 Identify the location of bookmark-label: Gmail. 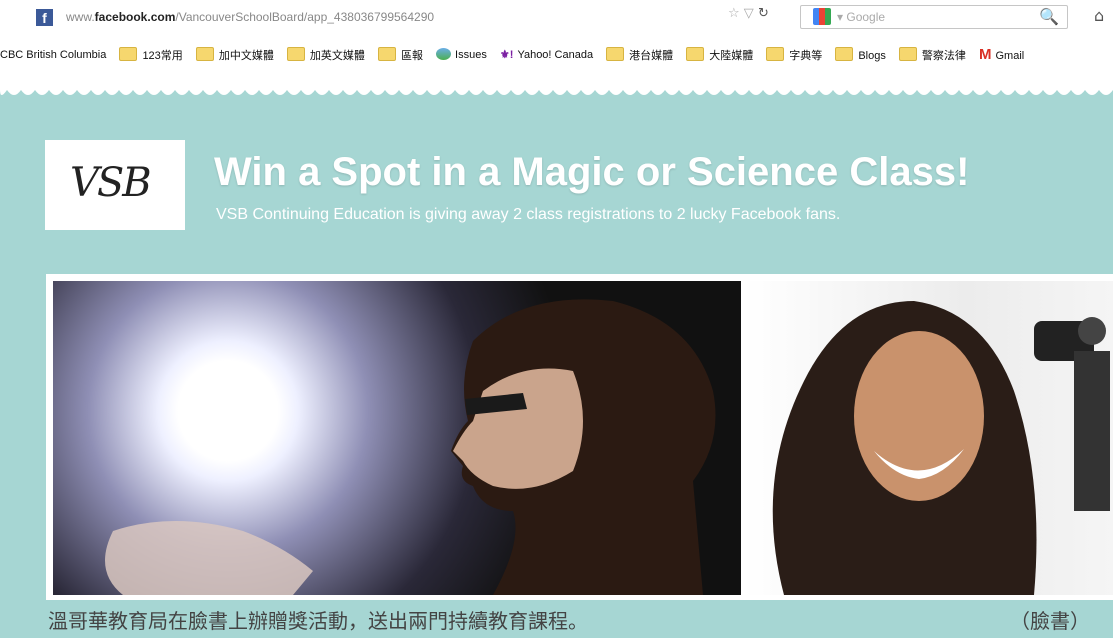
(1010, 56).